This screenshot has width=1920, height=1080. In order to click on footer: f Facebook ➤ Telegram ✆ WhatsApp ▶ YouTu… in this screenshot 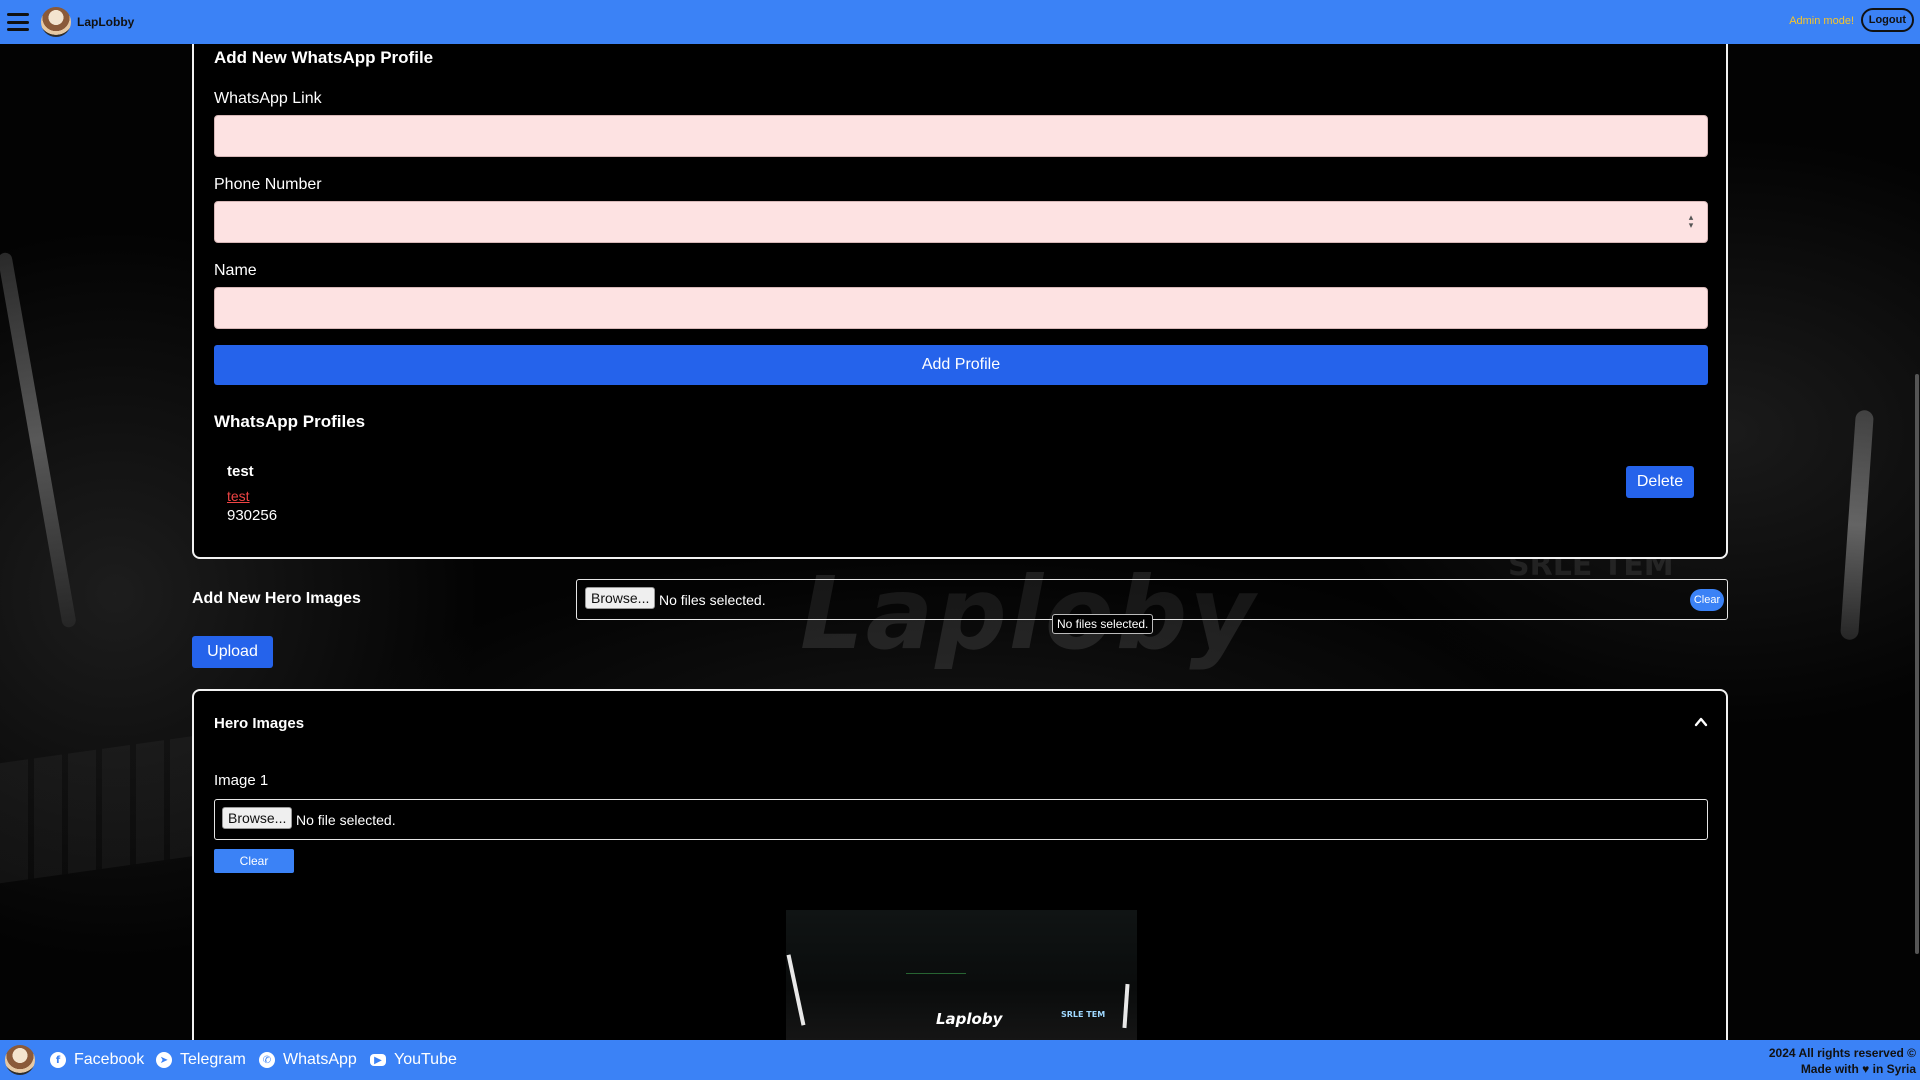, I will do `click(960, 1060)`.